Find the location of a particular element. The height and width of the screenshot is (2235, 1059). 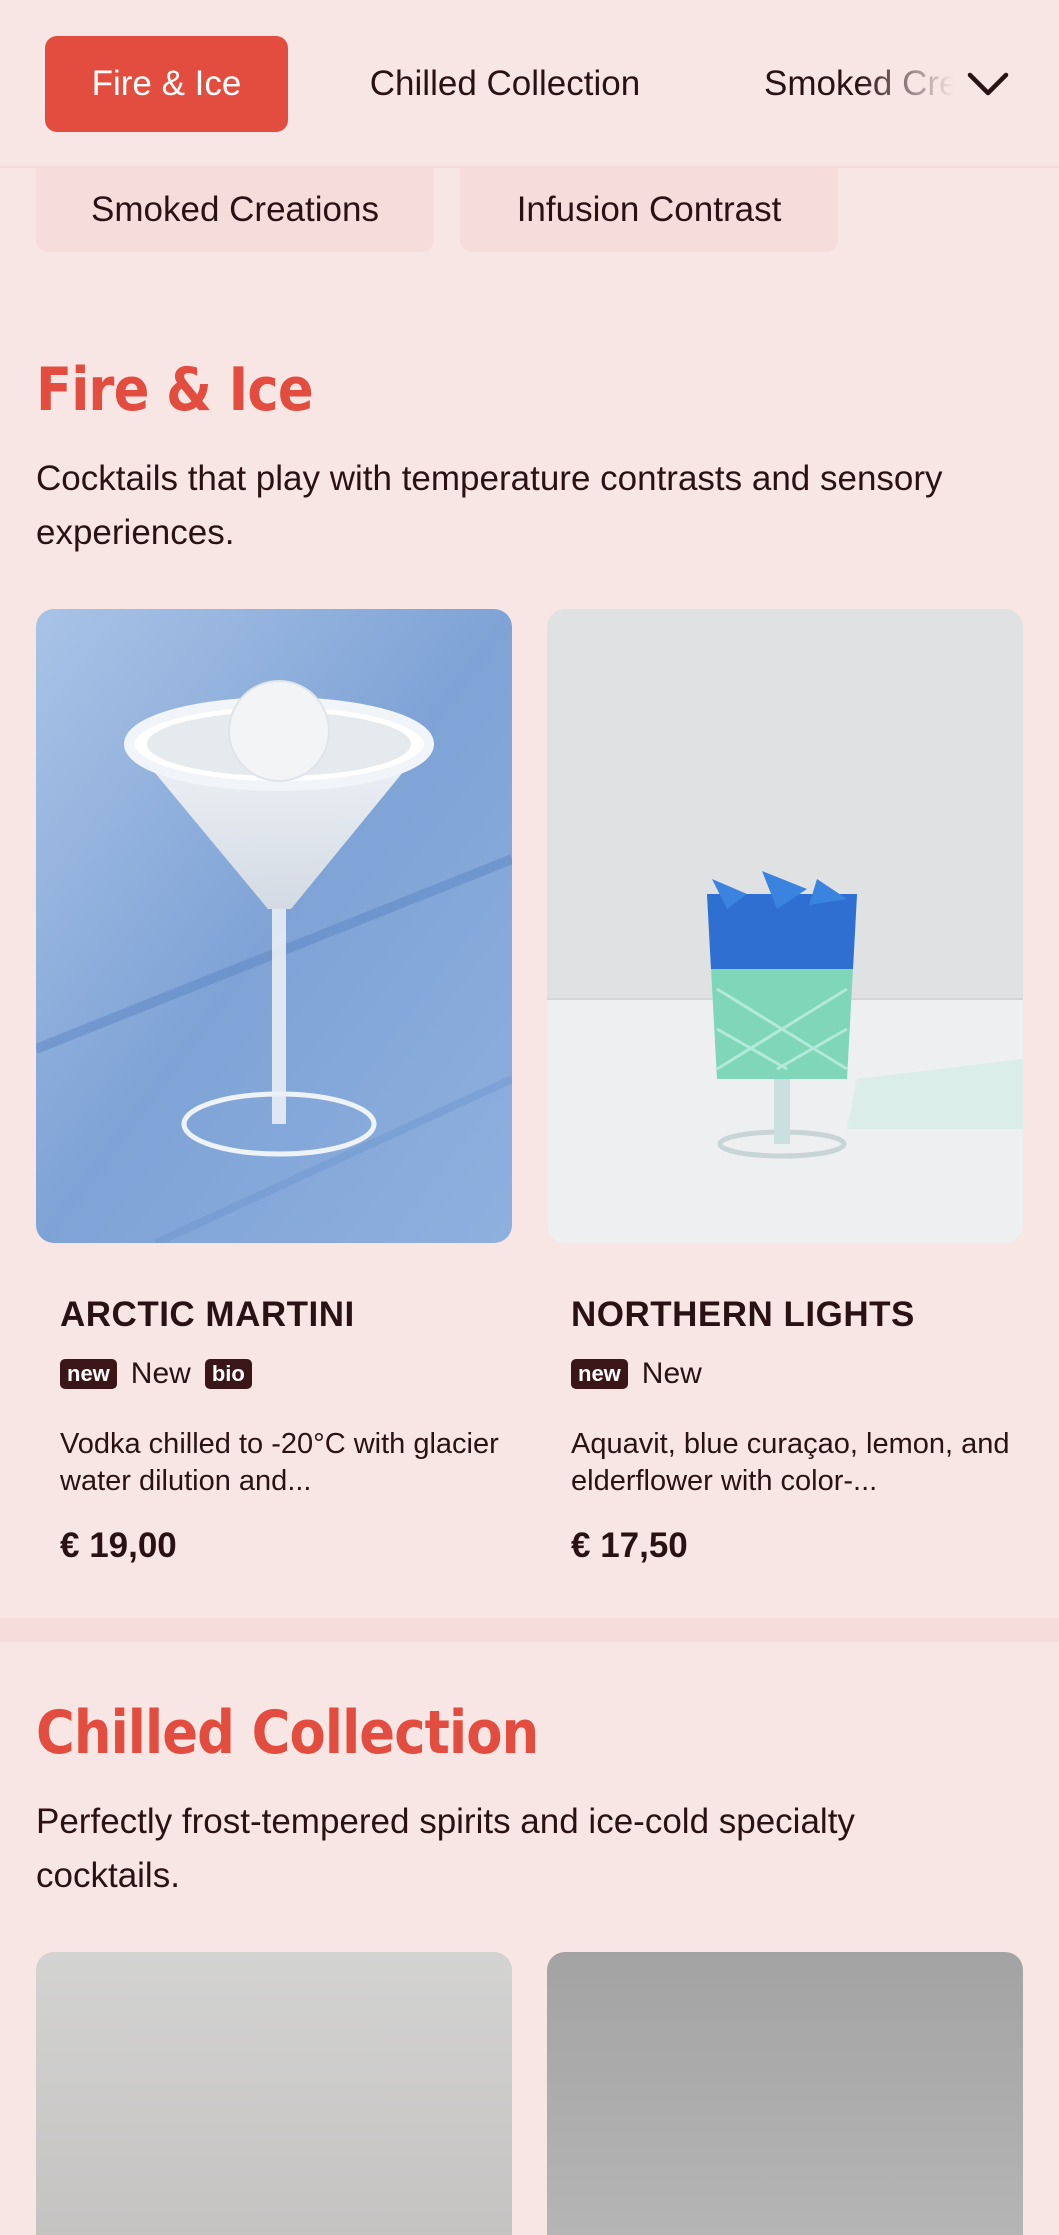

product-image-arctic-martini is located at coordinates (274, 926).